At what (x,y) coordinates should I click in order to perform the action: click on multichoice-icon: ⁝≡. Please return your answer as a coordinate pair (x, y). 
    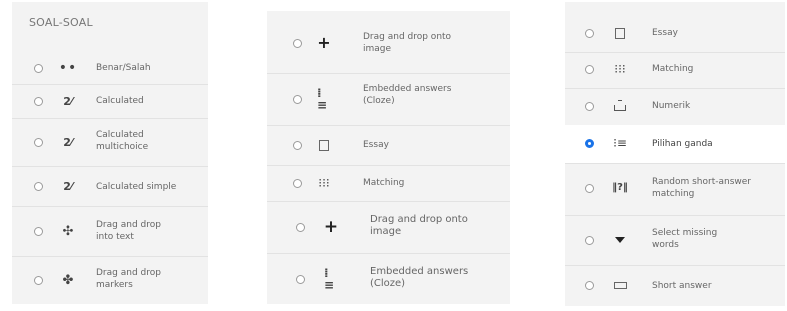
    Looking at the image, I should click on (620, 143).